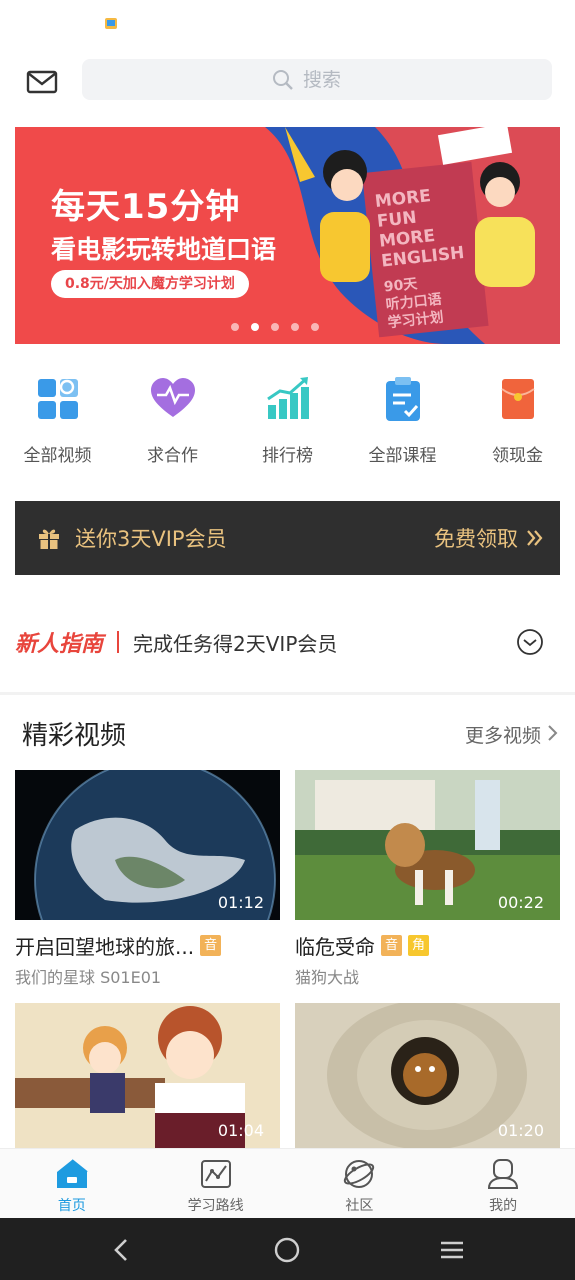 Image resolution: width=575 pixels, height=1280 pixels. I want to click on newbie-guide: 新人指南 完成任务得2天VIP会员, so click(287, 642).